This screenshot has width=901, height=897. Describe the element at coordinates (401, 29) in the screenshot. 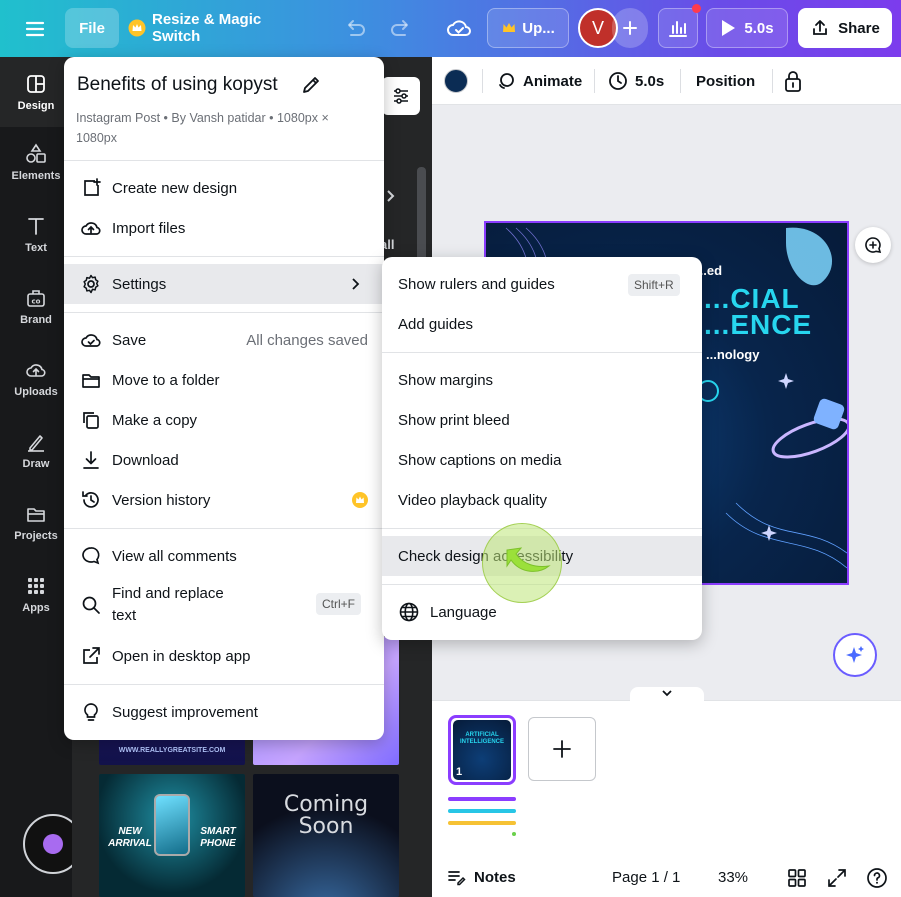

I see `redo-icon` at that location.